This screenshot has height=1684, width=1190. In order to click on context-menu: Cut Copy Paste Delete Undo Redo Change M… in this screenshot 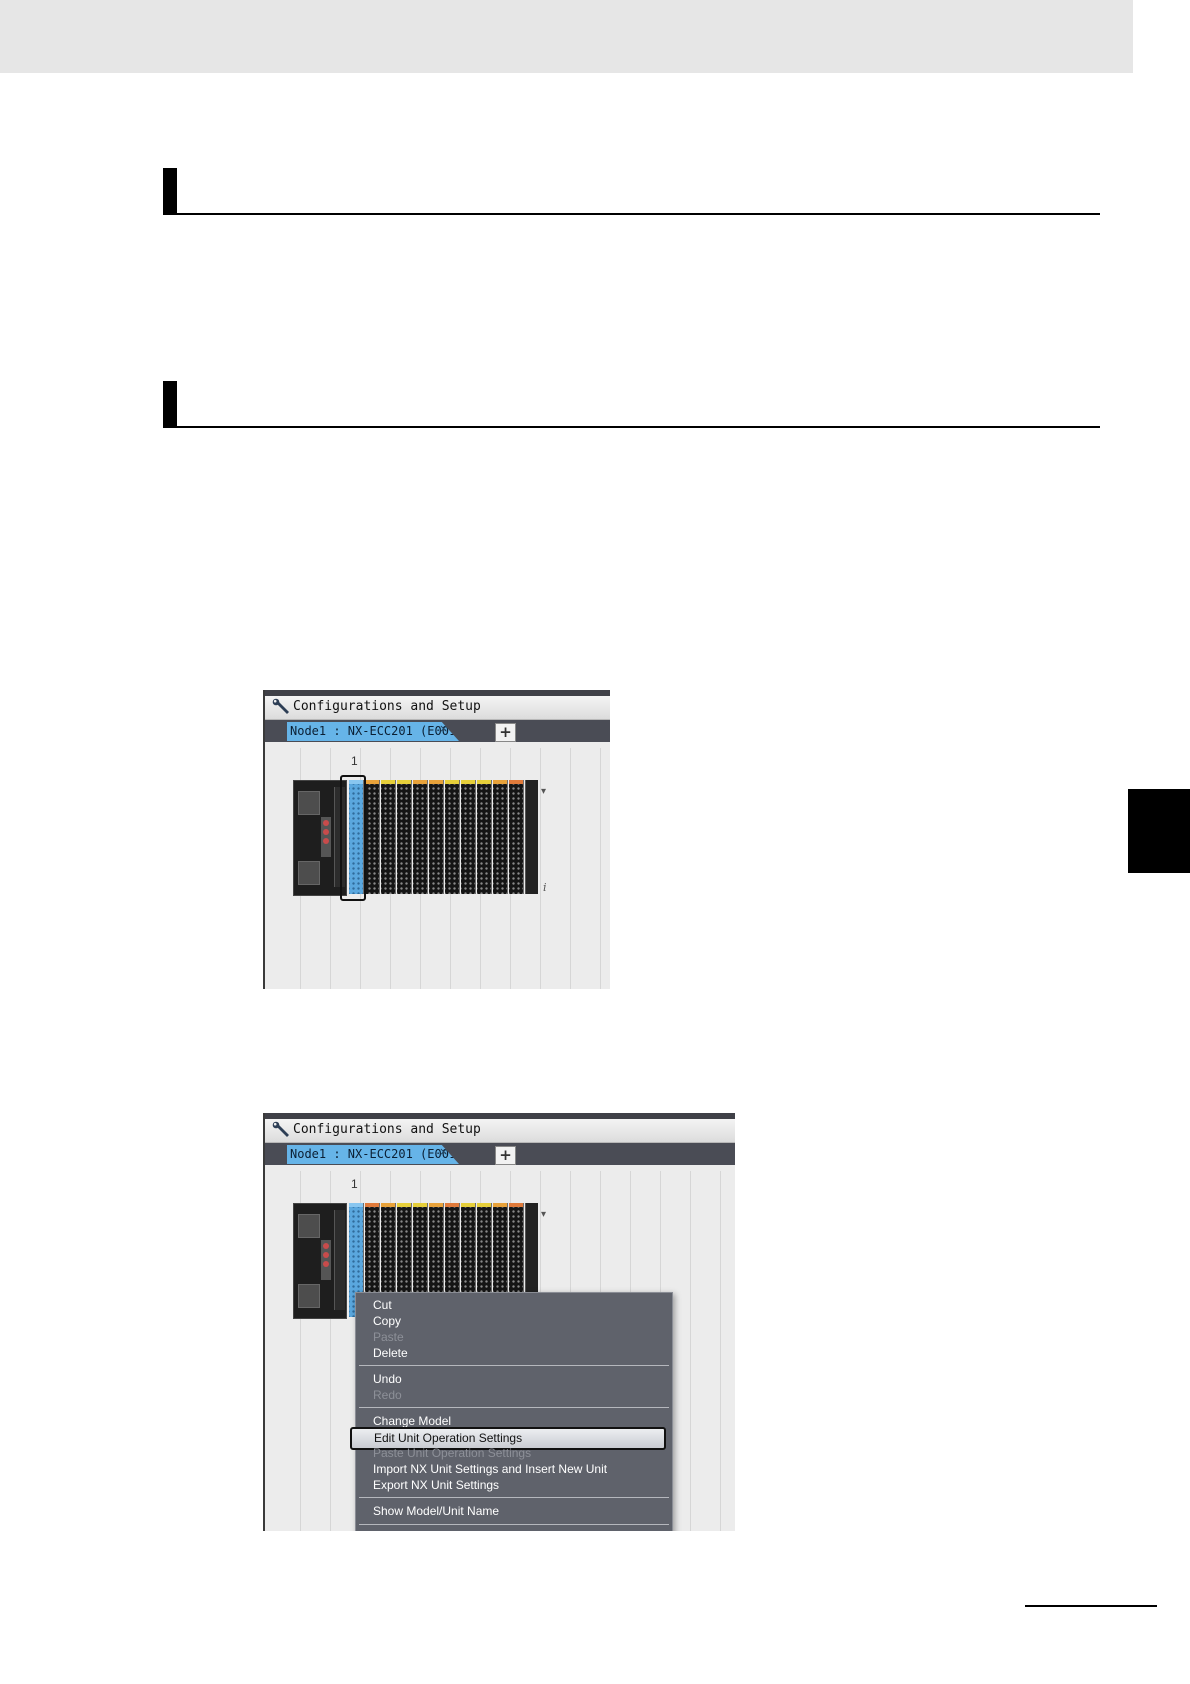, I will do `click(511, 1411)`.